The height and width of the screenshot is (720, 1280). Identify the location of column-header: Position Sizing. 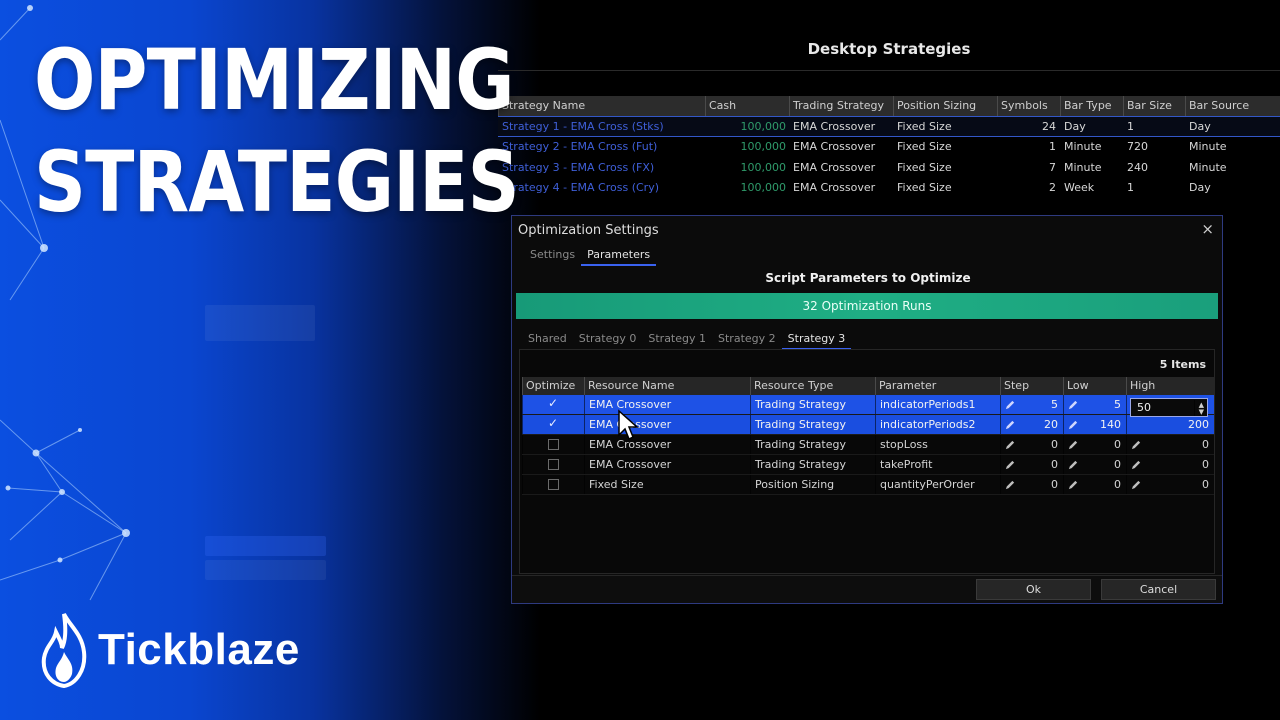
(945, 106).